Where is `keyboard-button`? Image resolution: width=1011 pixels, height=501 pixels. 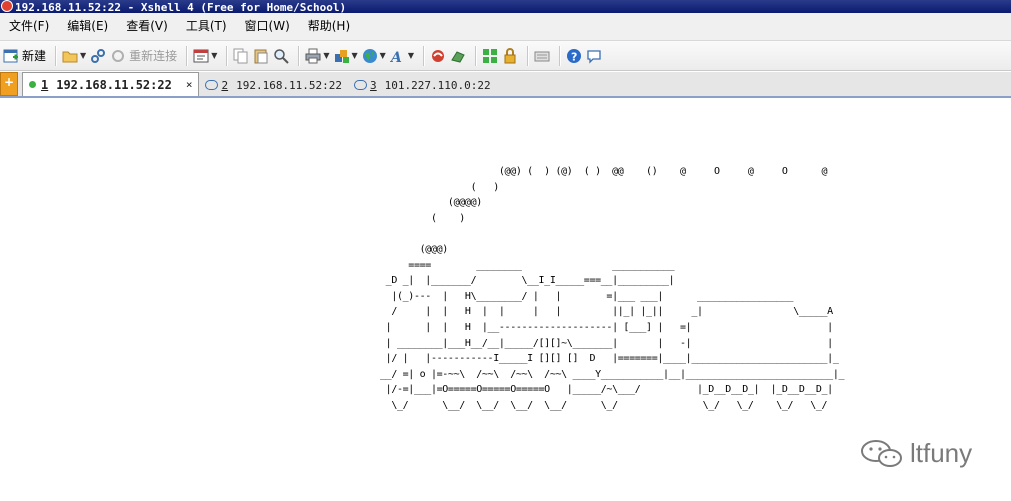
keyboard-button is located at coordinates (542, 56).